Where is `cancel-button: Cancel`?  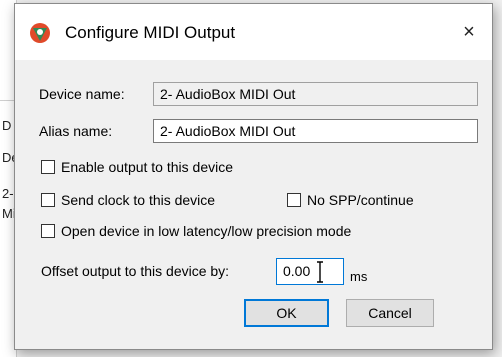
cancel-button: Cancel is located at coordinates (390, 313).